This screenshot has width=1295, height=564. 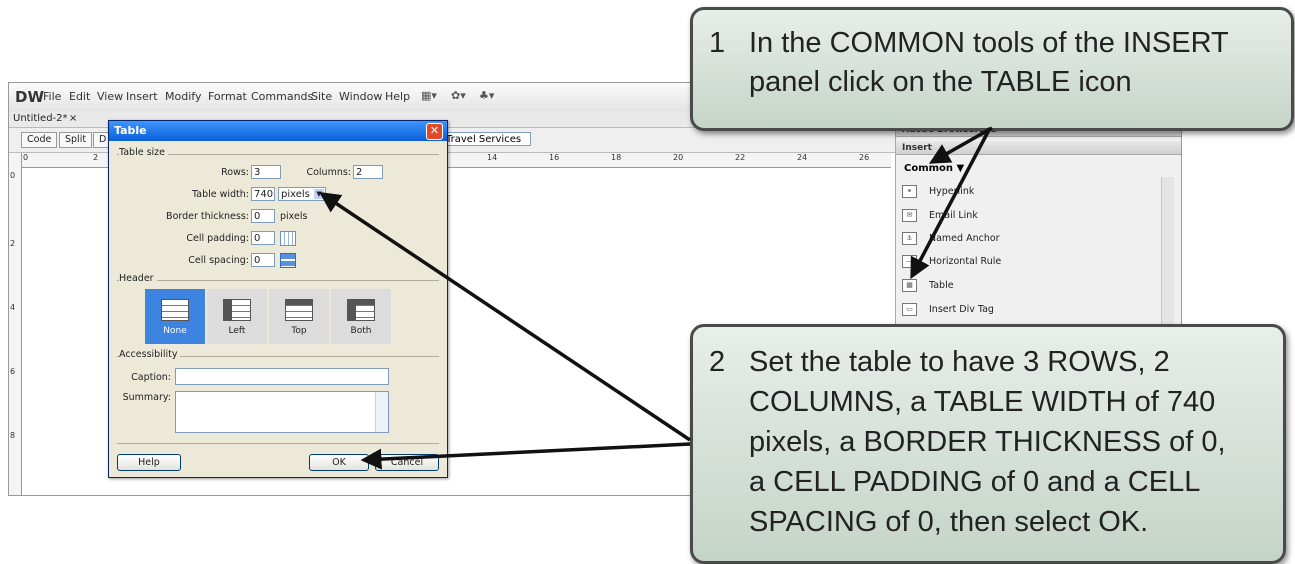 What do you see at coordinates (525, 456) in the screenshot?
I see `arrow-to-ok-button` at bounding box center [525, 456].